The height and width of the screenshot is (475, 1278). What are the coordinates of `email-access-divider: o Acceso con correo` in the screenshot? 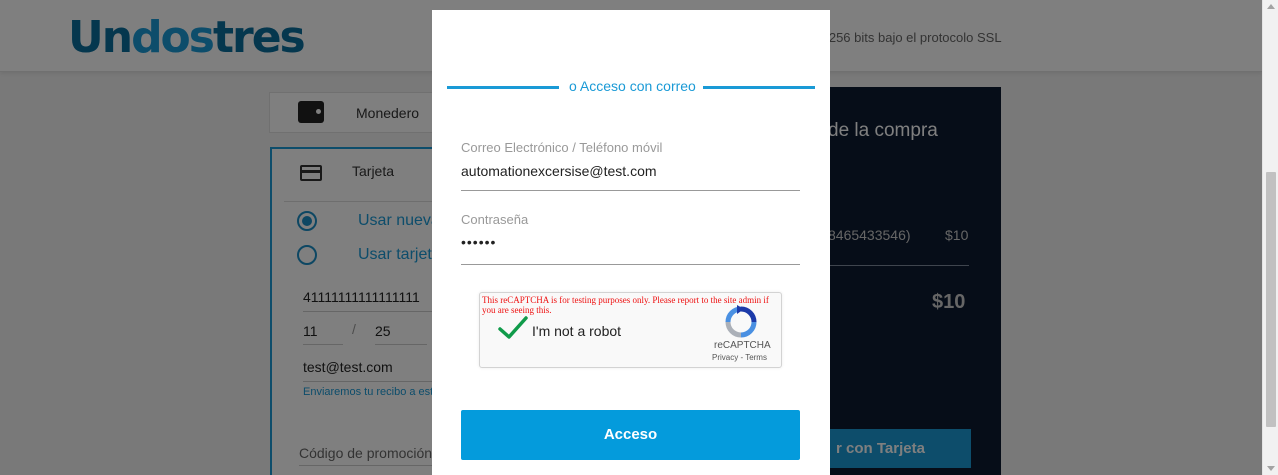 It's located at (632, 86).